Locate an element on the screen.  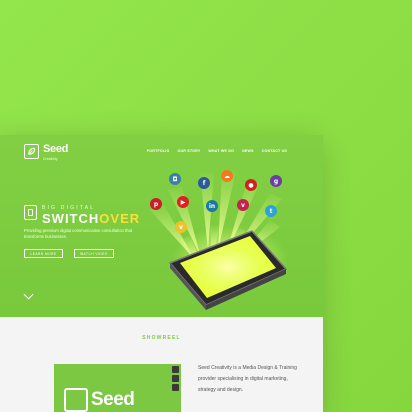
brand-logo: Seed Creativity is located at coordinates (46, 152).